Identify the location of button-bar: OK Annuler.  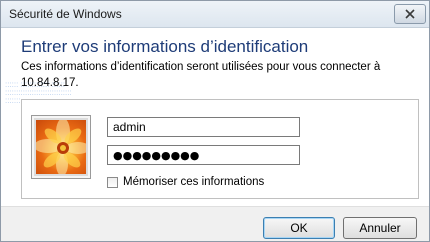
(215, 223).